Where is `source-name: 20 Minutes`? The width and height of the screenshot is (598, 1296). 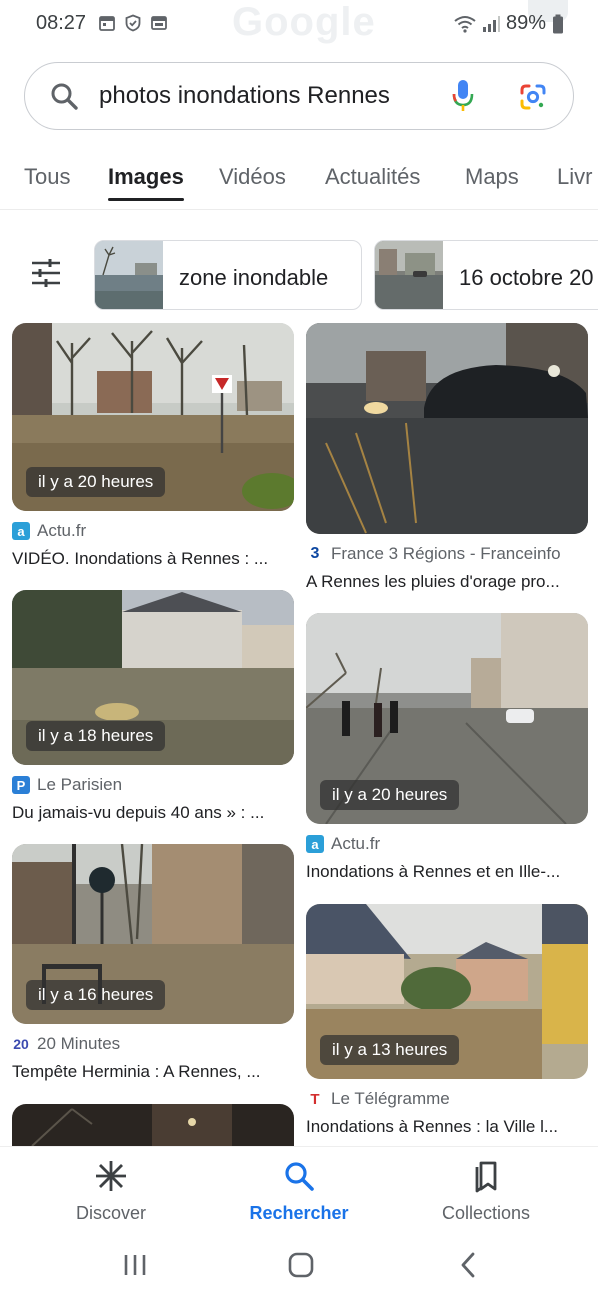
source-name: 20 Minutes is located at coordinates (79, 1043).